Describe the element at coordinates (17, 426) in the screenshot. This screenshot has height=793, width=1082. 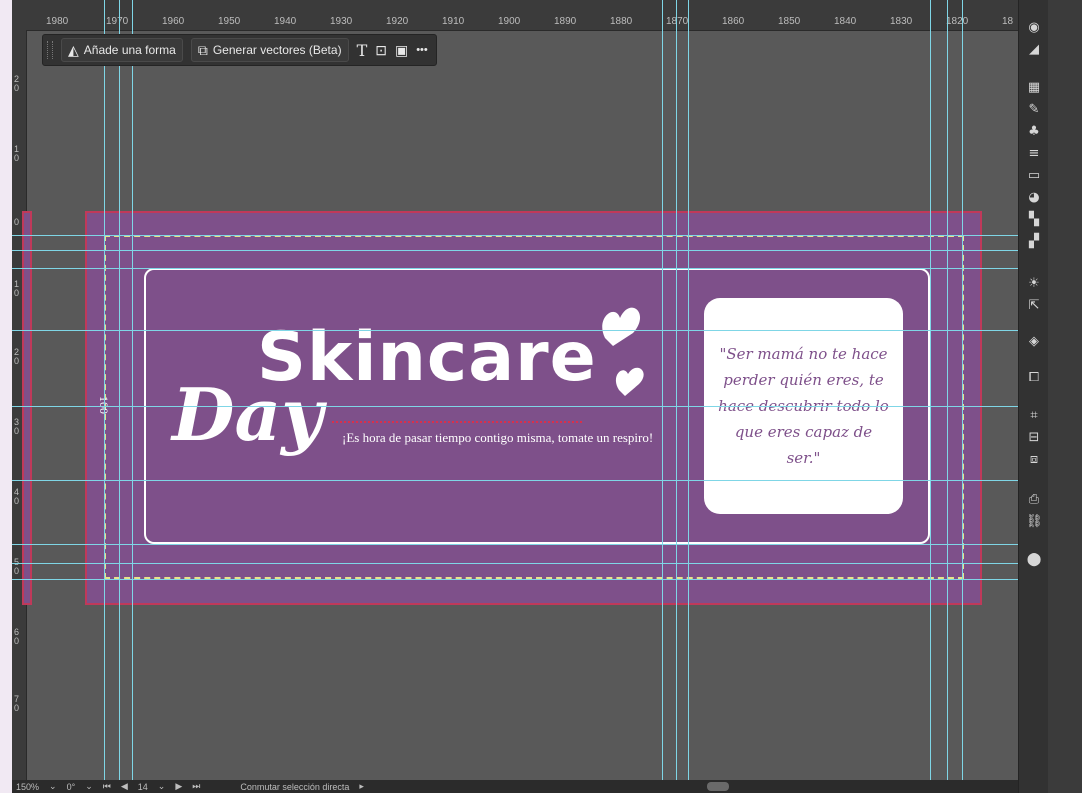
I see `ruler-label: 3 0` at that location.